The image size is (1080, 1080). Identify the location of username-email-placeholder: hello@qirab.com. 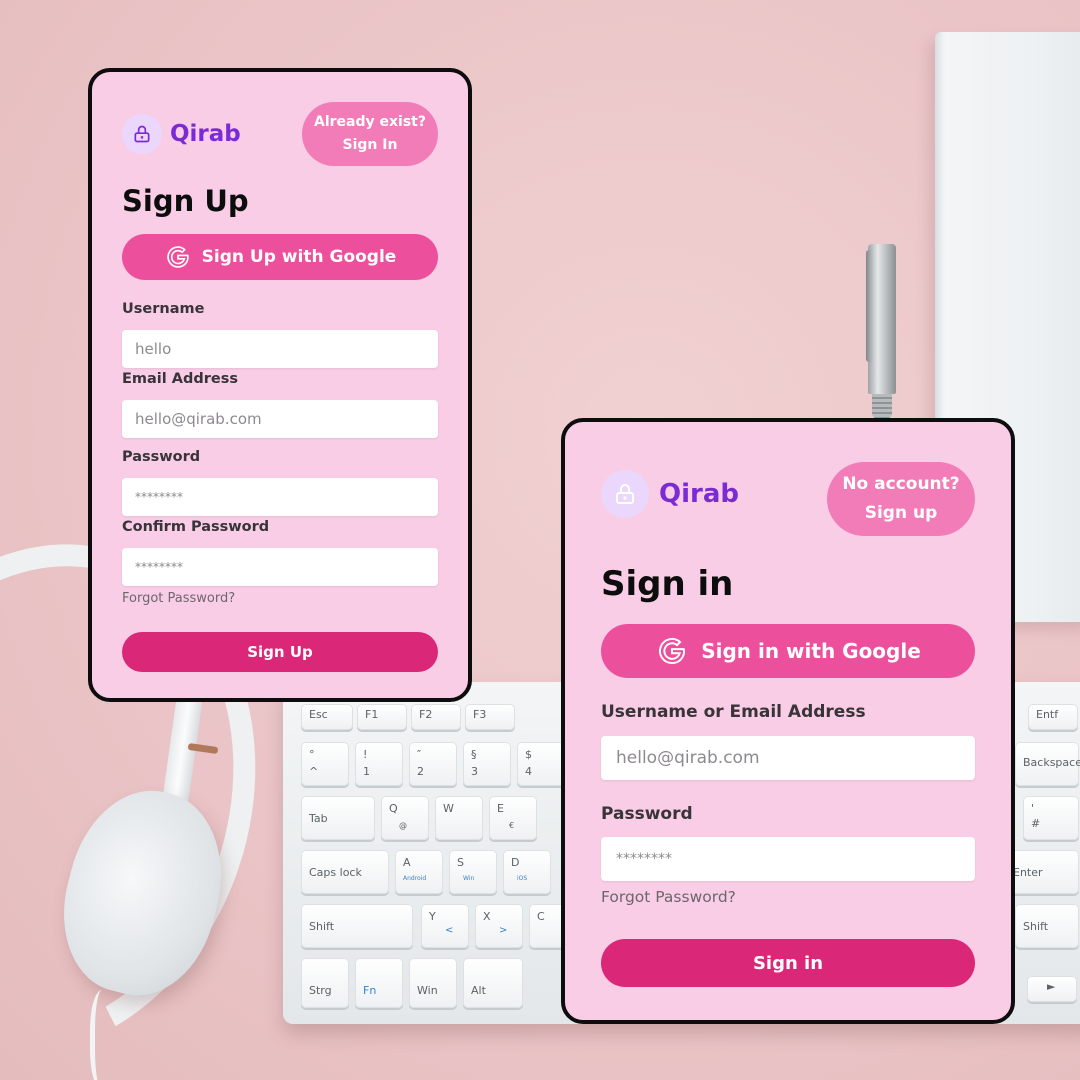
(688, 758).